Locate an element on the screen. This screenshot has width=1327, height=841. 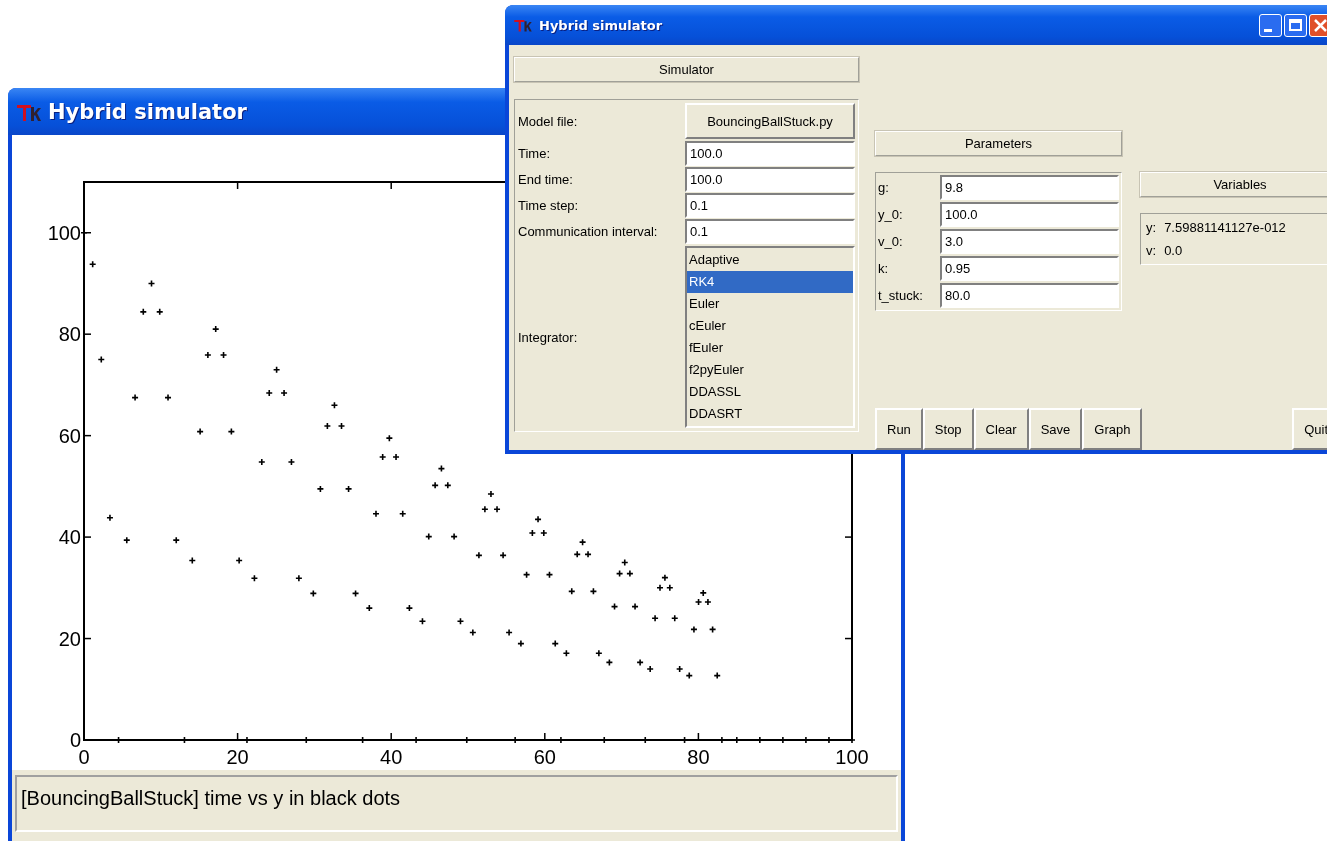
parameter-label: t_stuck: is located at coordinates (901, 295).